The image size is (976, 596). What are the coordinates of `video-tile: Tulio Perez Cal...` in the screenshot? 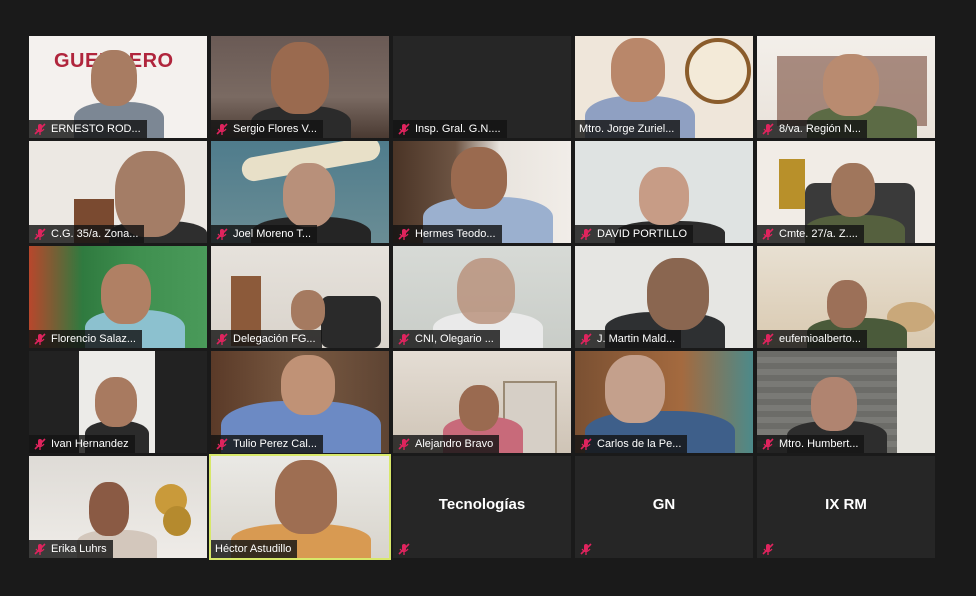 It's located at (300, 402).